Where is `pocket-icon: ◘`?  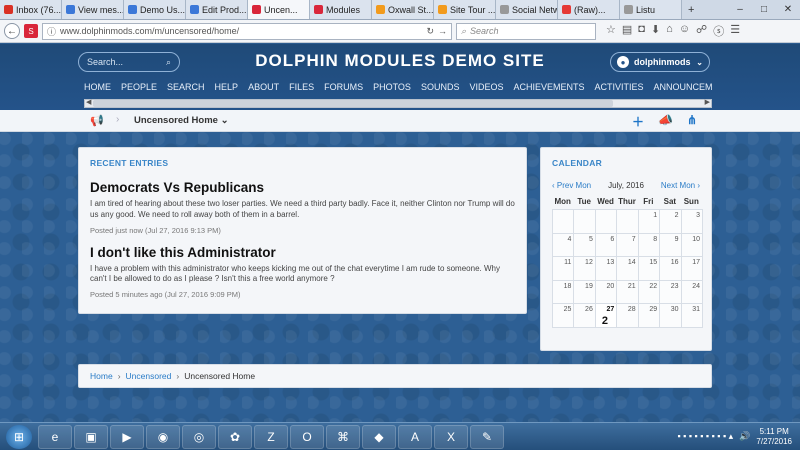
pocket-icon: ◘ is located at coordinates (641, 31).